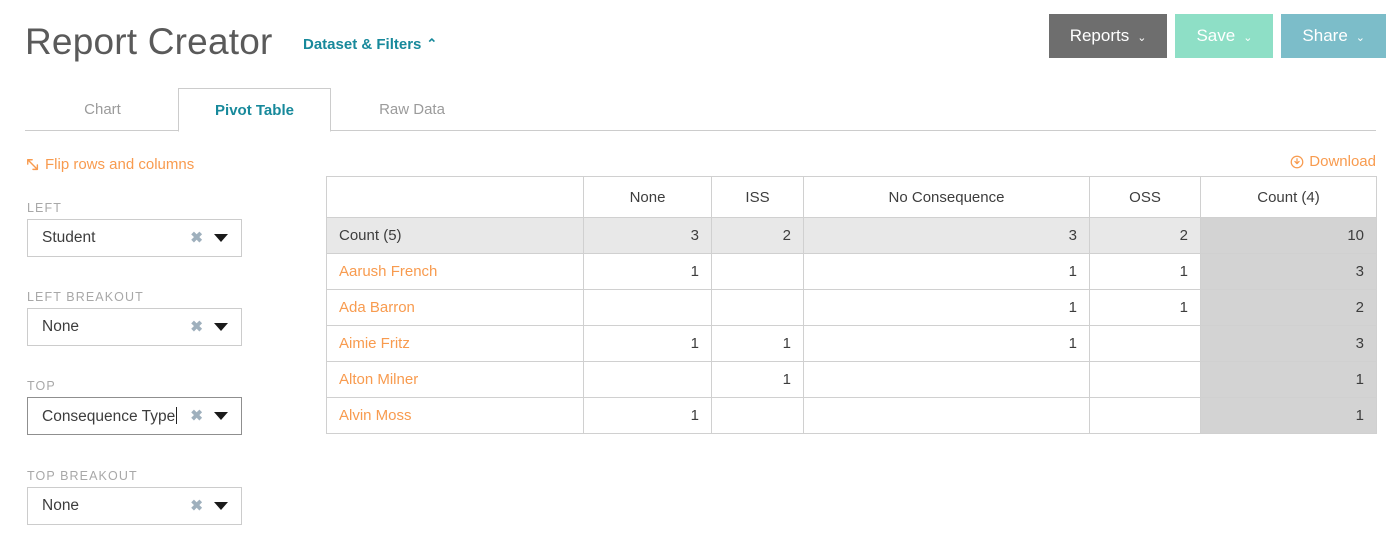 The height and width of the screenshot is (543, 1396). Describe the element at coordinates (455, 307) in the screenshot. I see `pivot-row-label-link: Ada Barron` at that location.